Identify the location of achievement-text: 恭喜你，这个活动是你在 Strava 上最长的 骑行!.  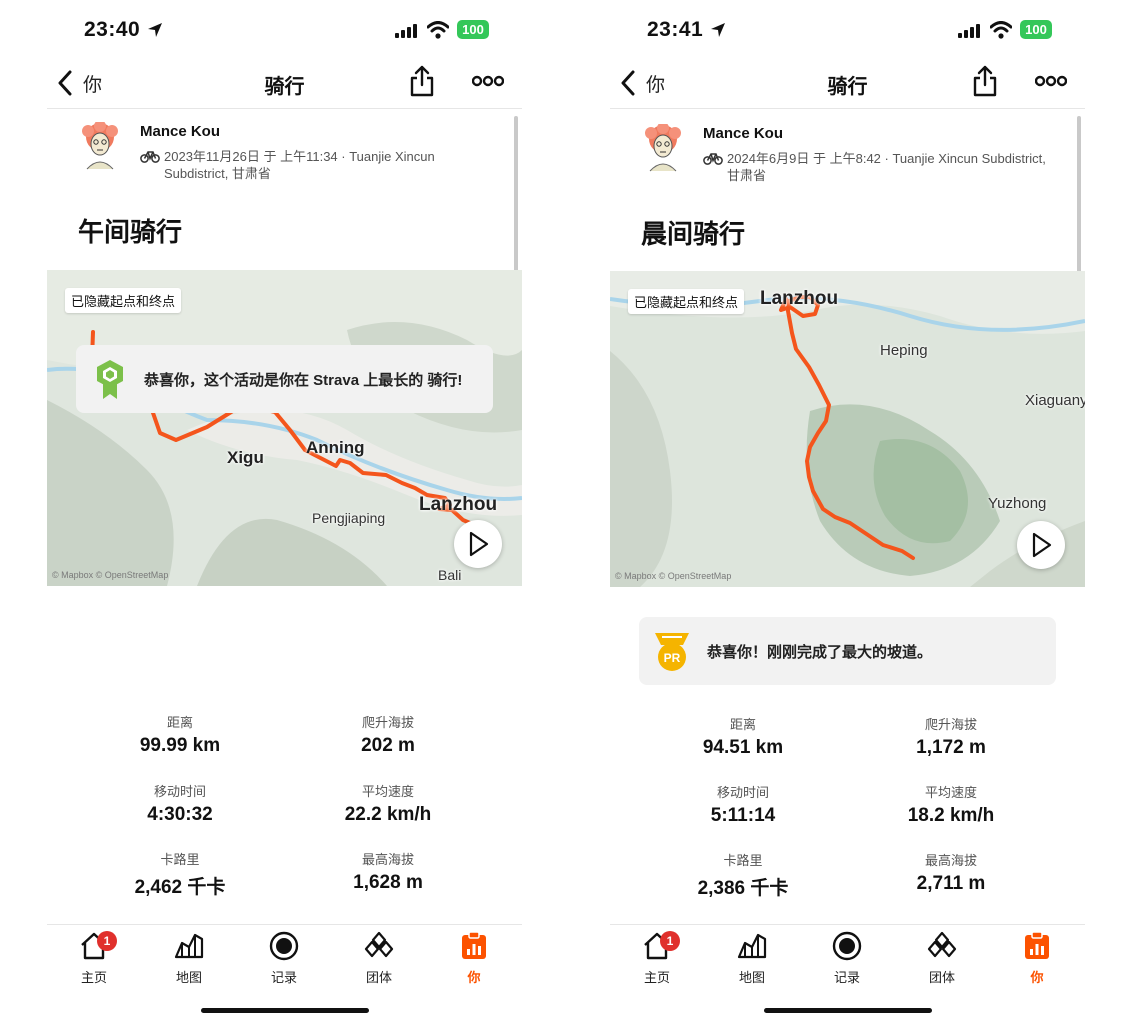
(303, 380).